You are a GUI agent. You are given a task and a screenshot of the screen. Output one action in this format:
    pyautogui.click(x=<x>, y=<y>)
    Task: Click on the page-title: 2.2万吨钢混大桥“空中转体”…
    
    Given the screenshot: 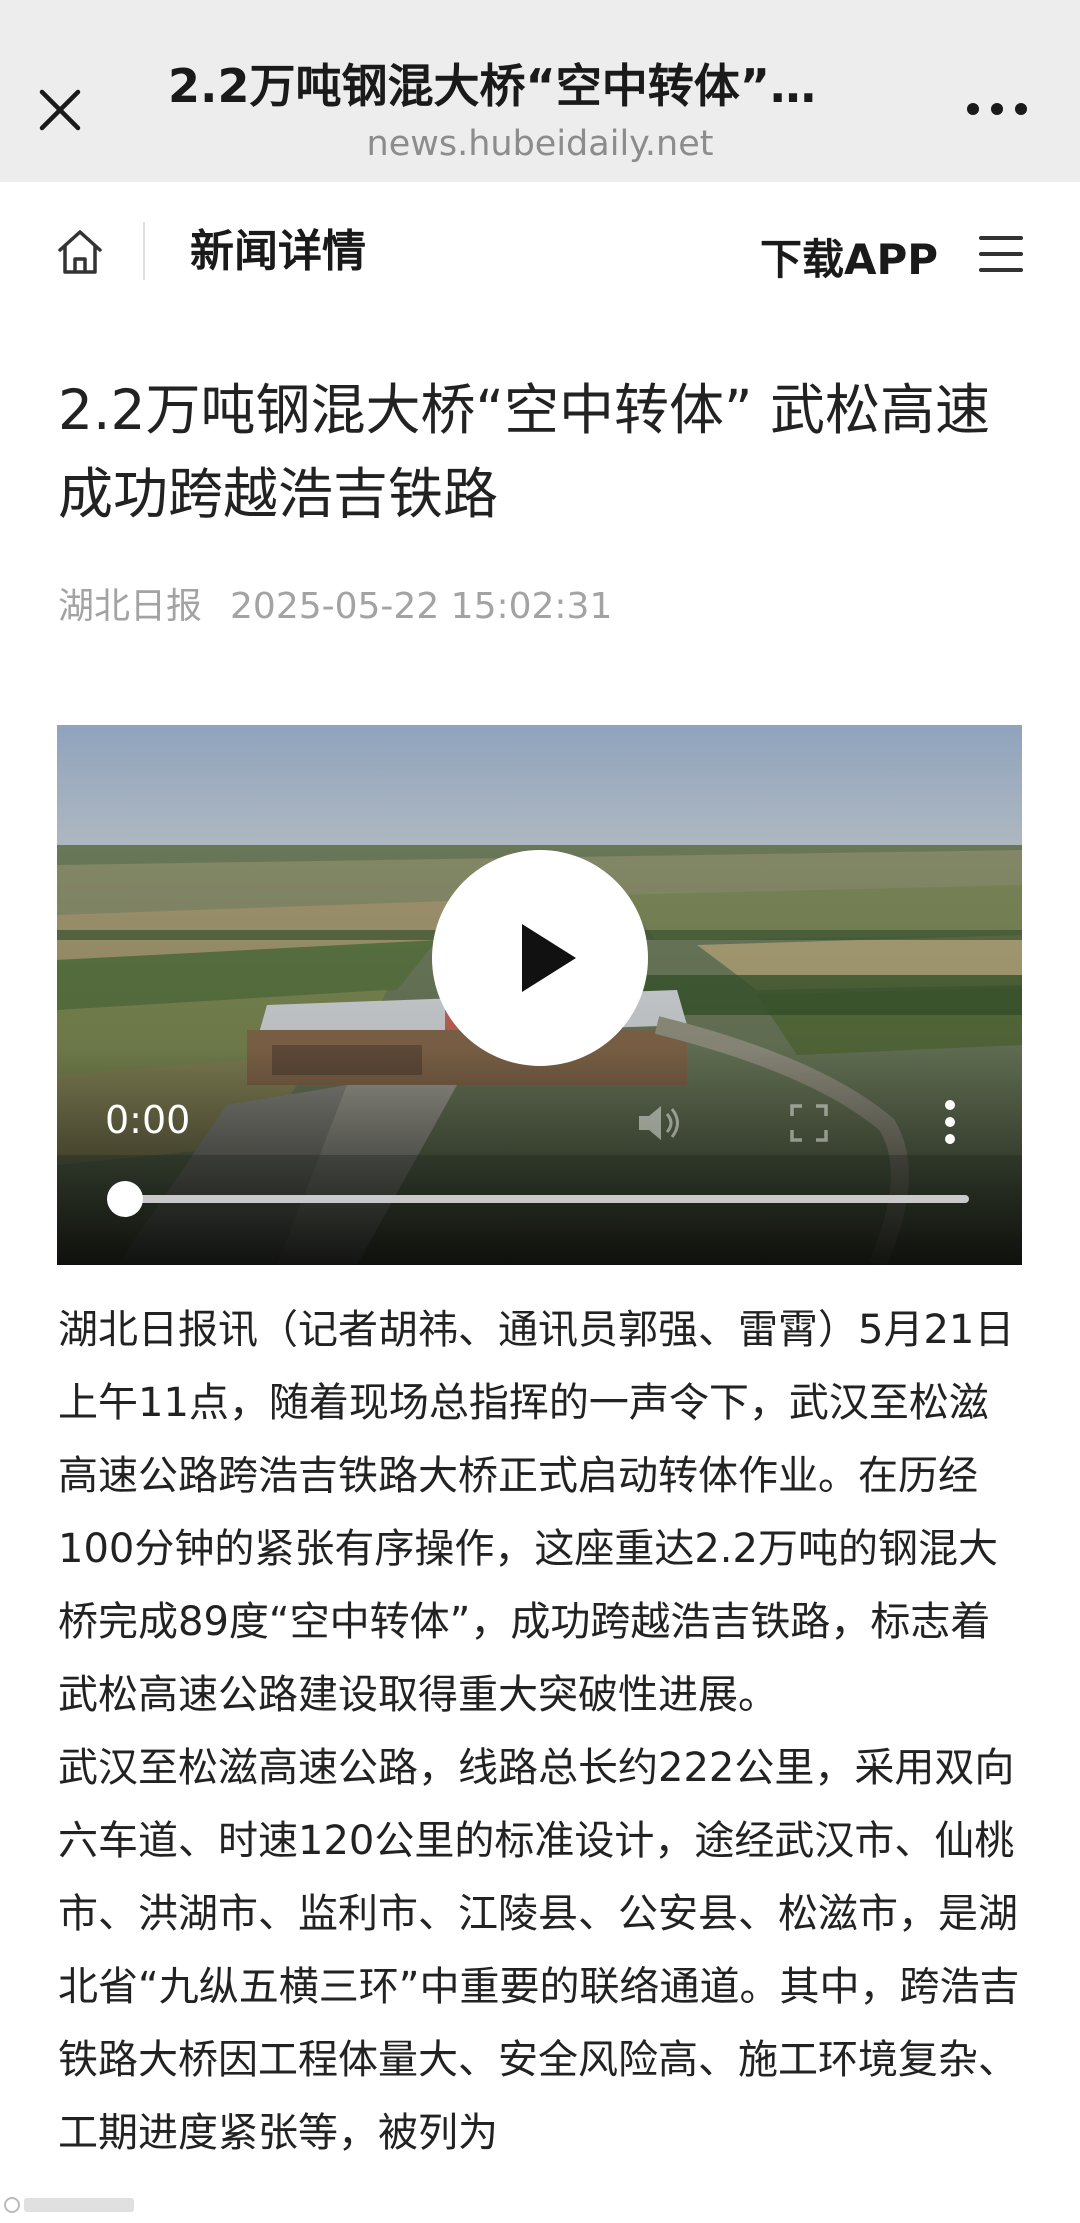 What is the action you would take?
    pyautogui.click(x=492, y=86)
    